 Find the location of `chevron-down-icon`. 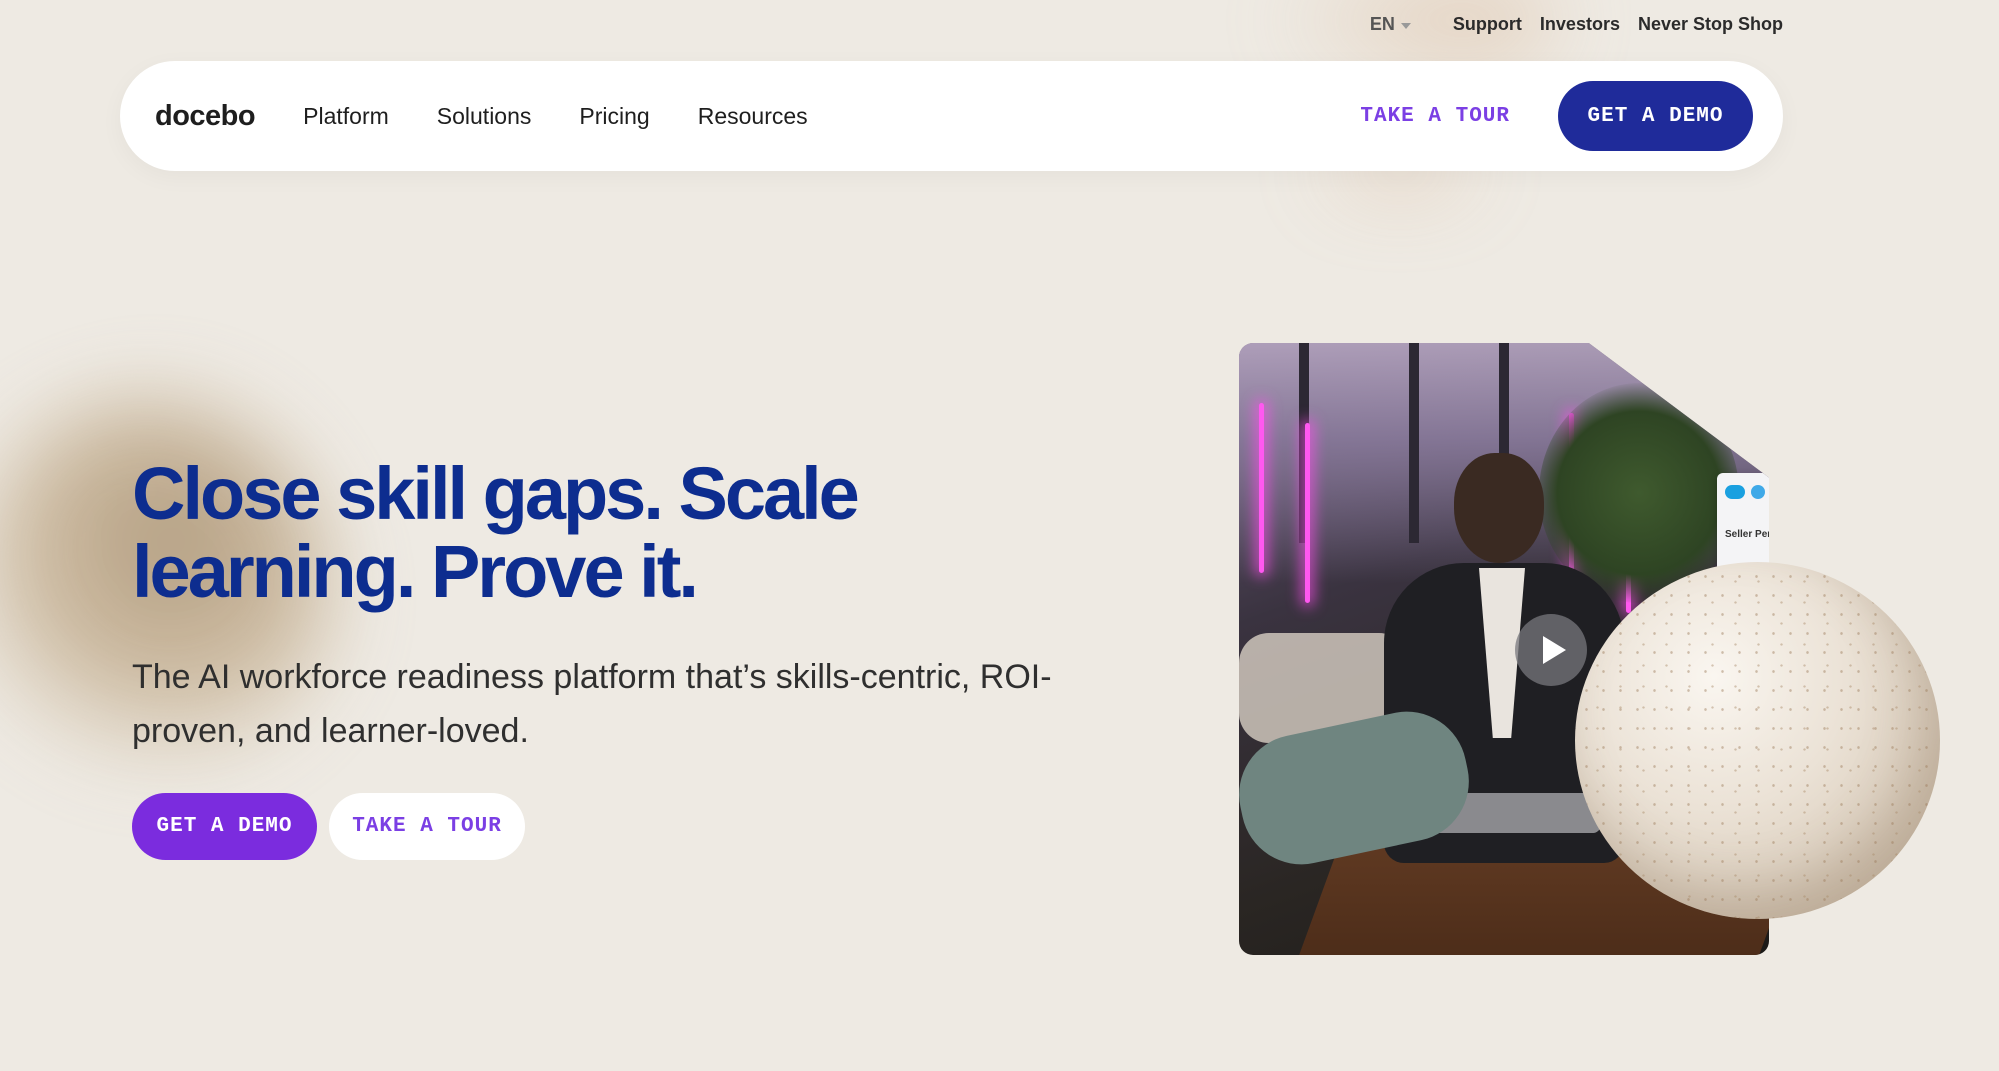

chevron-down-icon is located at coordinates (1405, 25).